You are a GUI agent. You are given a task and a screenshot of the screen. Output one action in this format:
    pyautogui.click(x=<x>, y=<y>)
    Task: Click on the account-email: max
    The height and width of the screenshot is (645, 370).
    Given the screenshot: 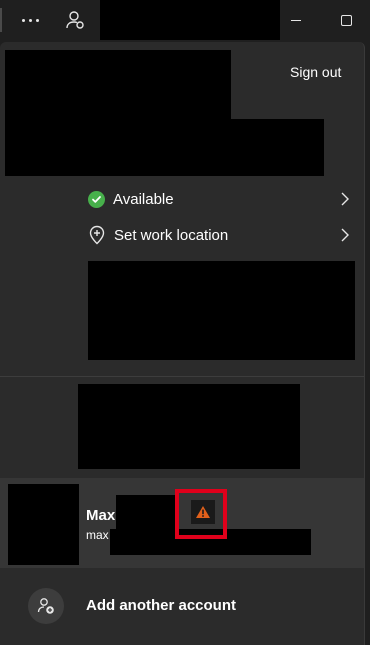 What is the action you would take?
    pyautogui.click(x=97, y=535)
    